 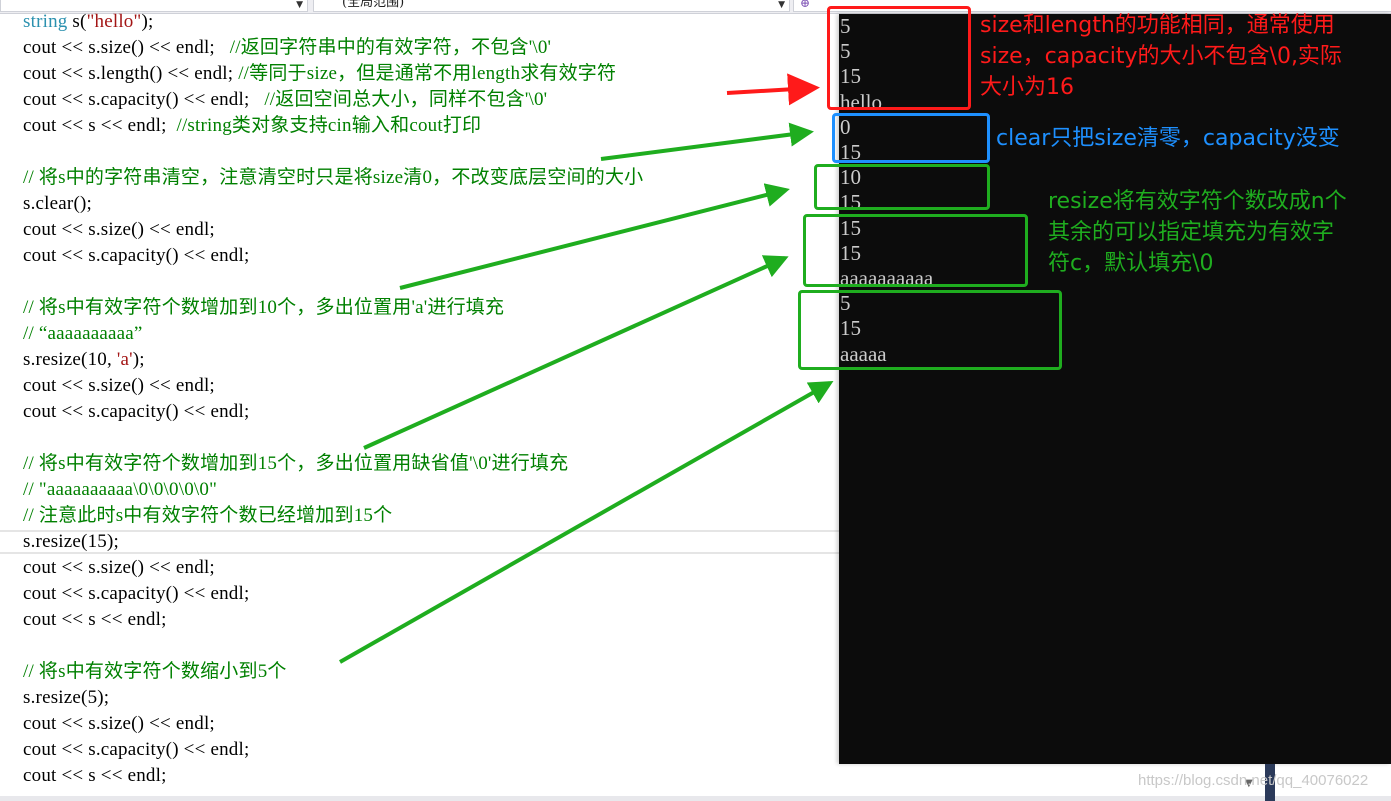 I want to click on code-comment: // "aaaaaaaaaa\0\0\0\0\0", so click(x=120, y=489).